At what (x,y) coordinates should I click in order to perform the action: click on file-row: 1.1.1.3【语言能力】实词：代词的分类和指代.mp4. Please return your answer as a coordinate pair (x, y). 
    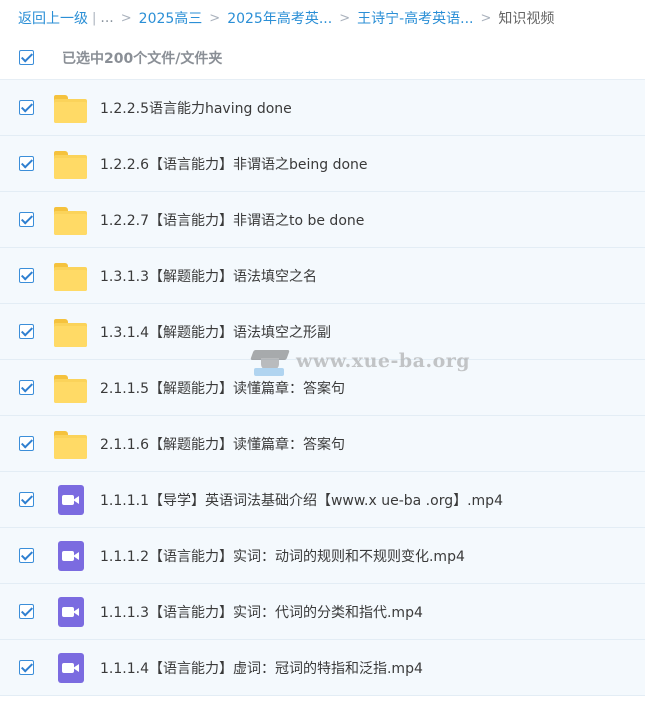
    Looking at the image, I should click on (322, 612).